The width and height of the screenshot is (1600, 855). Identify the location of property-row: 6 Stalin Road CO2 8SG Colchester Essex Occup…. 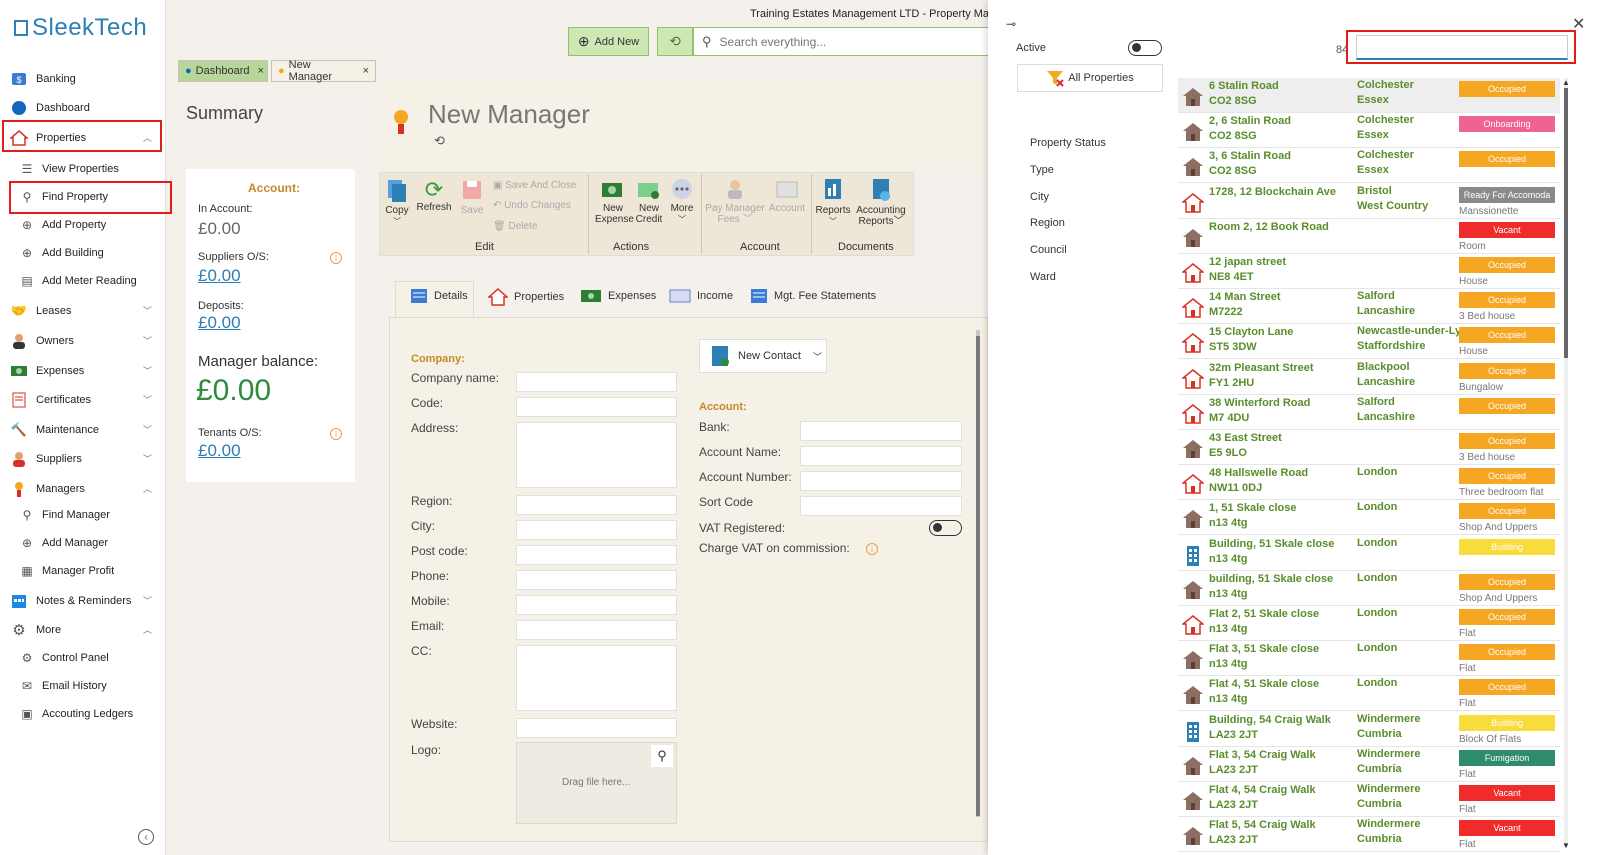
(1369, 95).